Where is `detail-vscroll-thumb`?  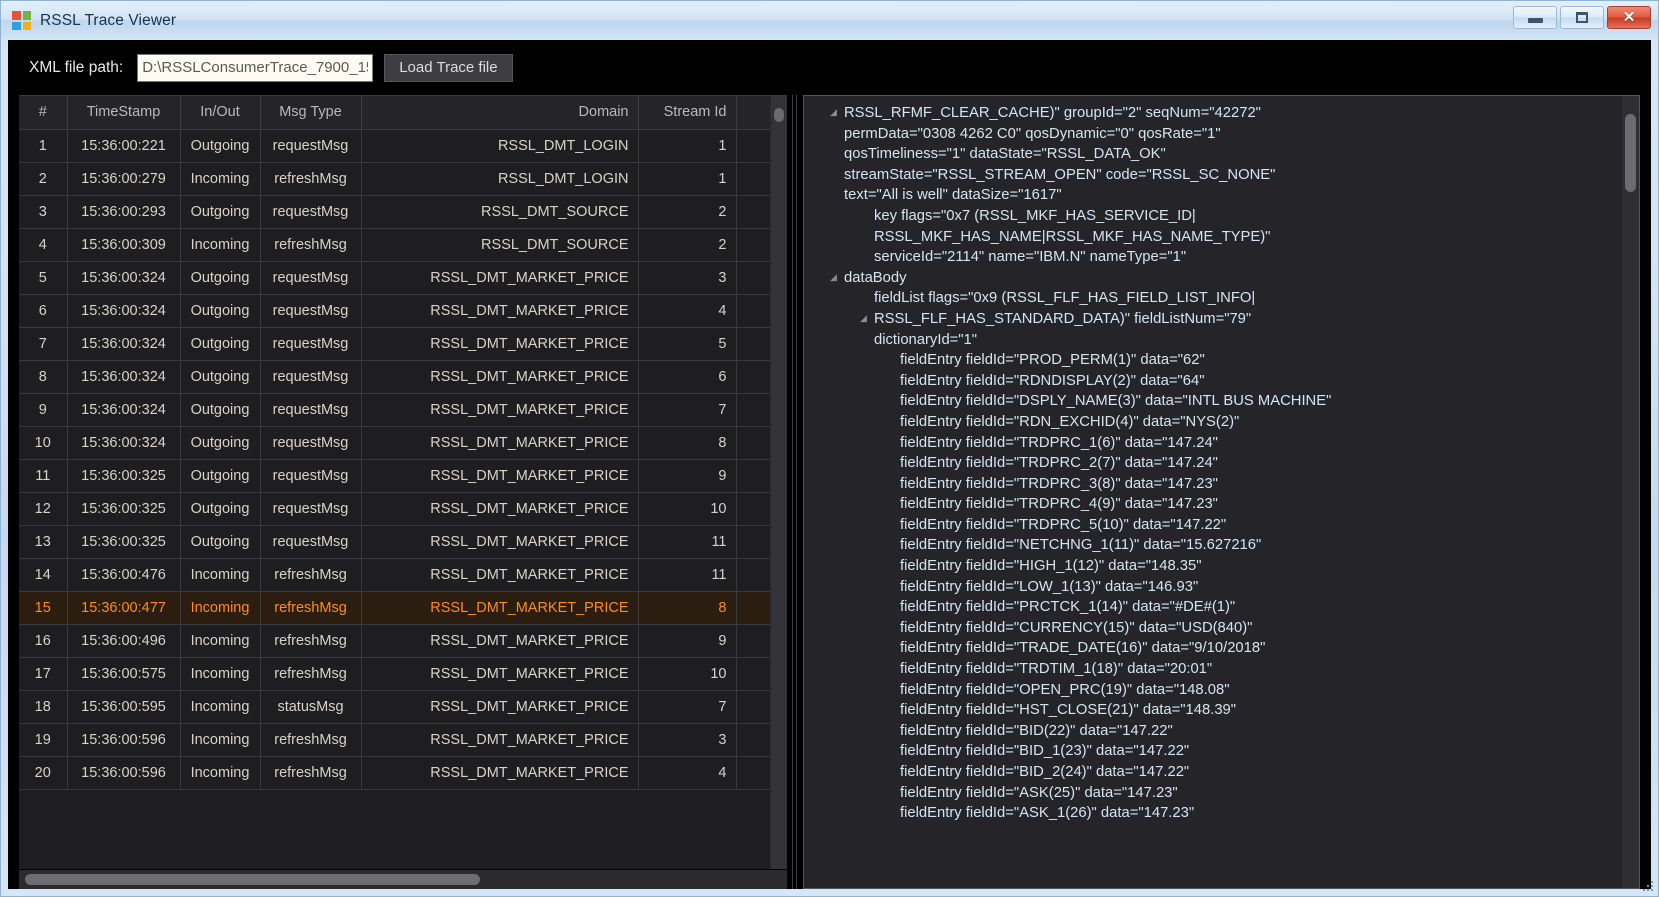 detail-vscroll-thumb is located at coordinates (1630, 153).